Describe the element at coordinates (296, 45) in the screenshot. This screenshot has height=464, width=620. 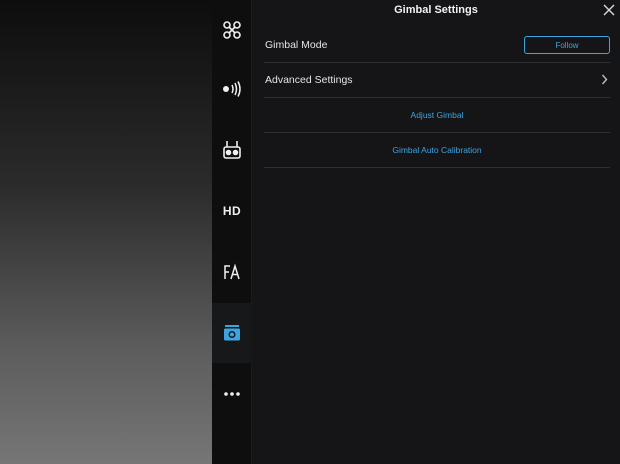
I see `gimbal-mode-label: Gimbal Mode` at that location.